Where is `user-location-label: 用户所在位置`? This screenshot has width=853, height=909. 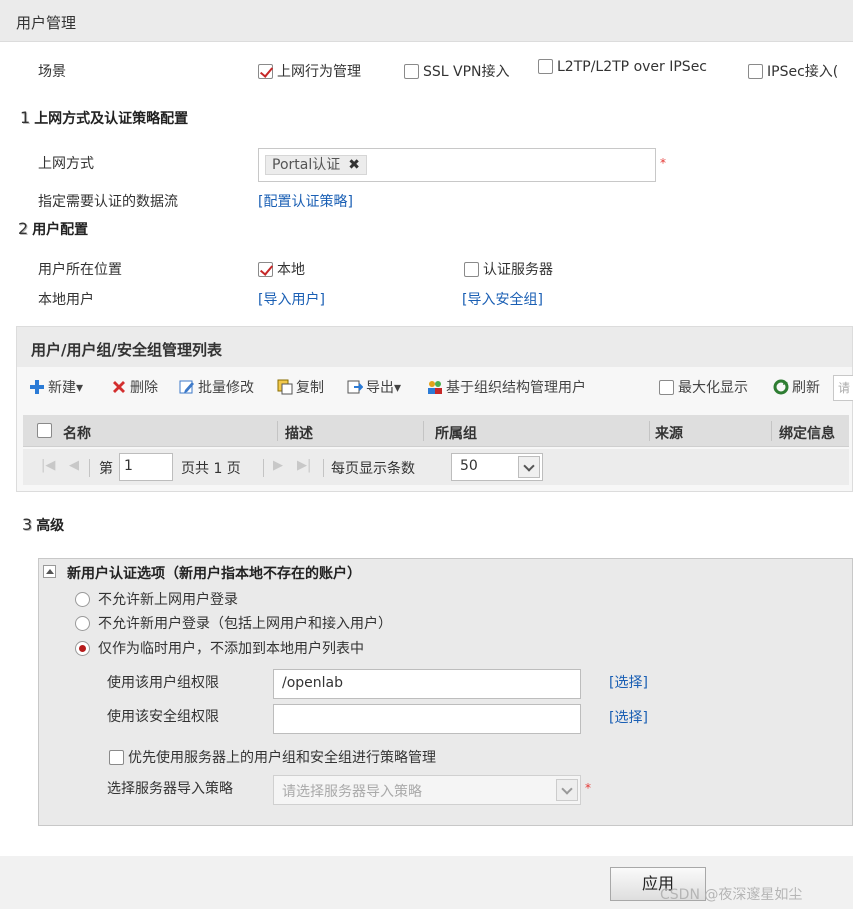
user-location-label: 用户所在位置 is located at coordinates (80, 270).